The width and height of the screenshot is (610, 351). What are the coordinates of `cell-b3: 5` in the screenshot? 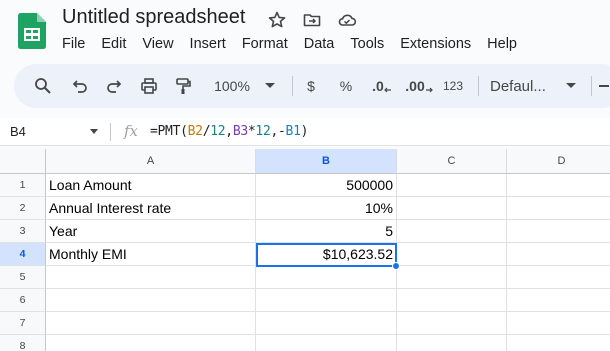 It's located at (326, 231).